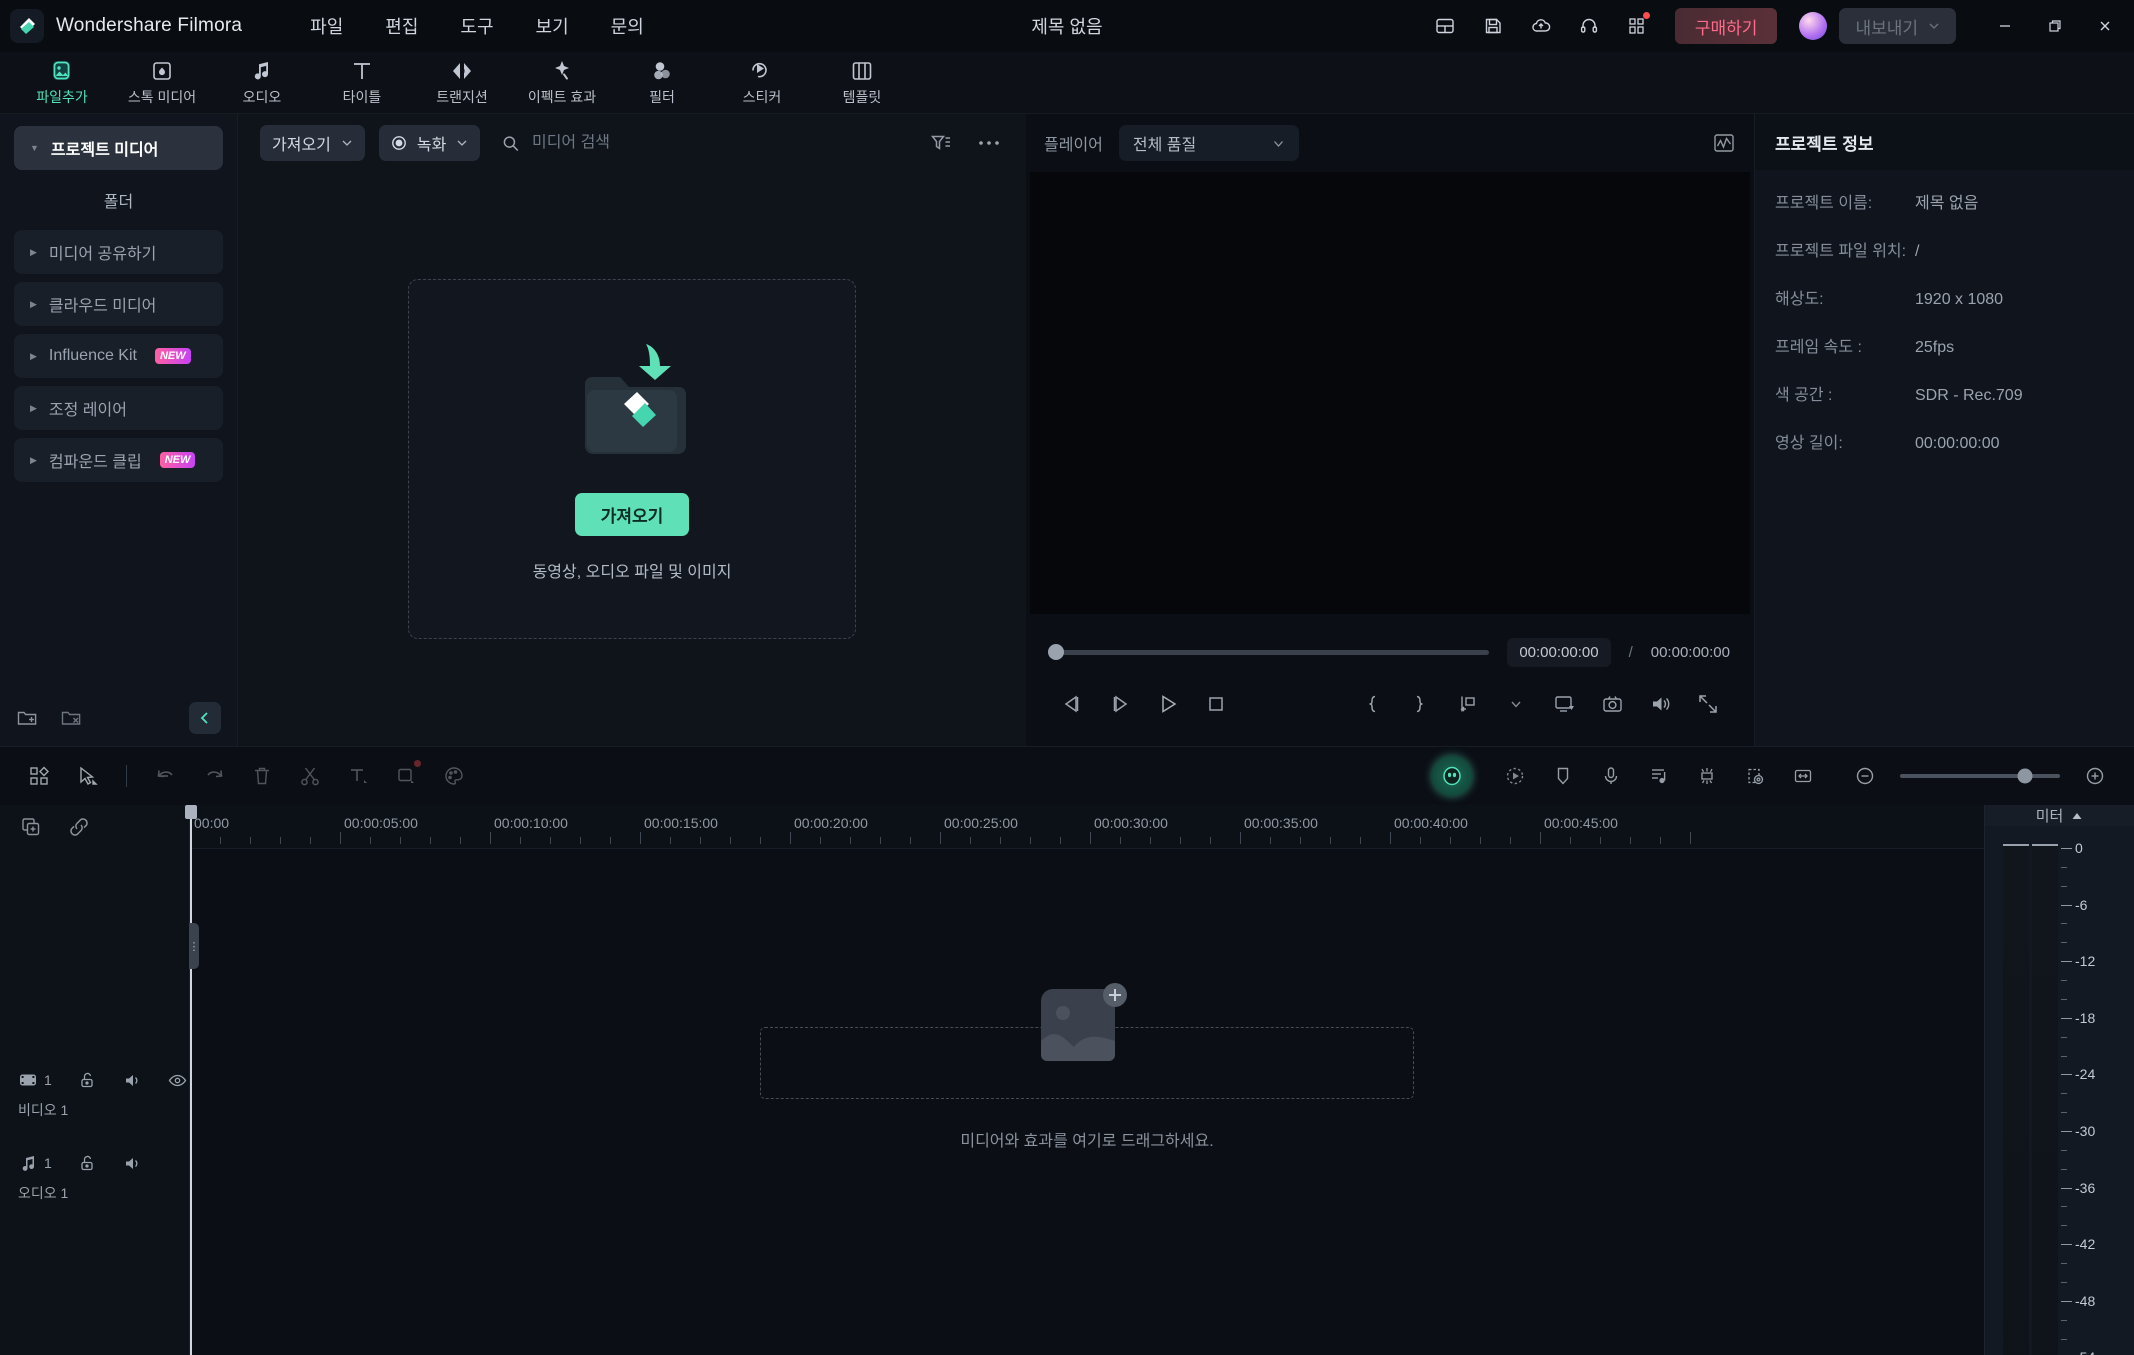  I want to click on new-folder-icon, so click(27, 718).